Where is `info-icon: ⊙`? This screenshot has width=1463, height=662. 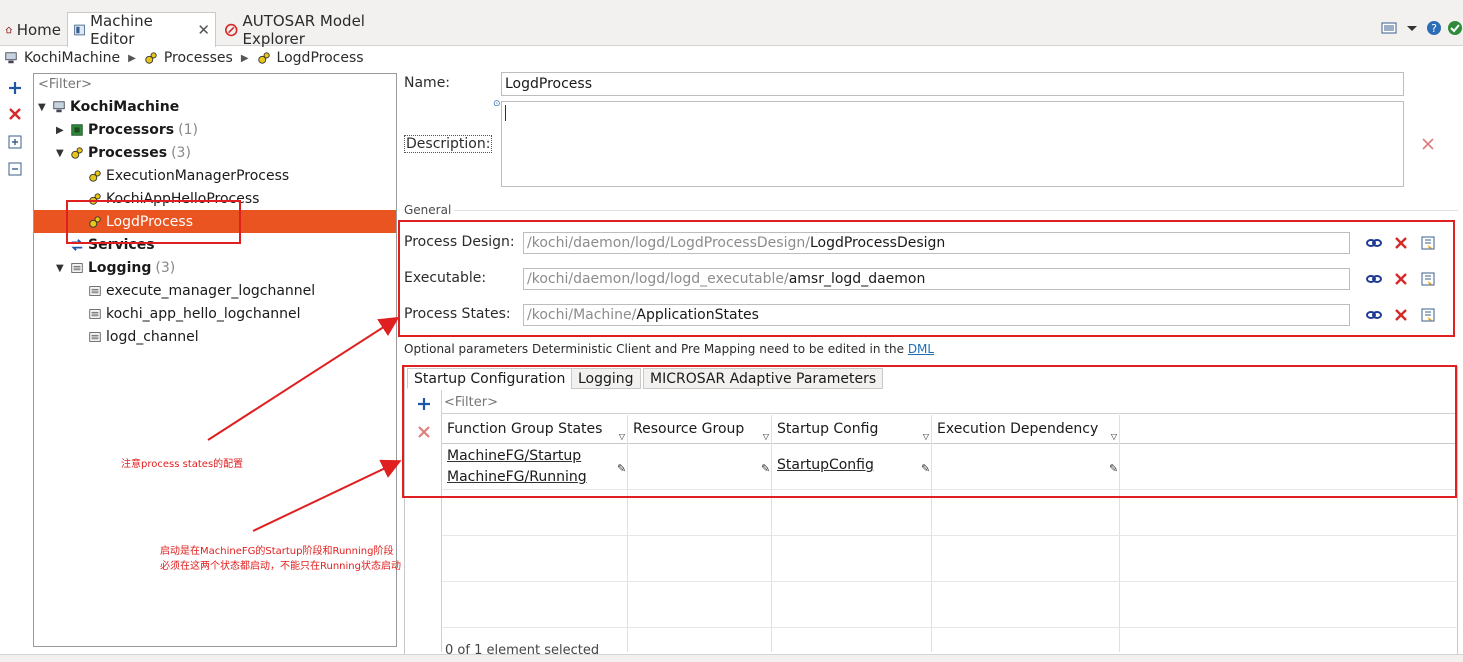
info-icon: ⊙ is located at coordinates (497, 104).